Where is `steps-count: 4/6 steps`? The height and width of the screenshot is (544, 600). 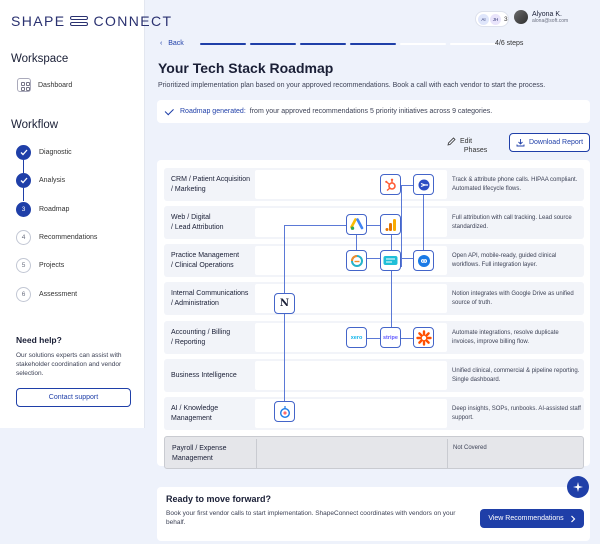
steps-count: 4/6 steps is located at coordinates (509, 43).